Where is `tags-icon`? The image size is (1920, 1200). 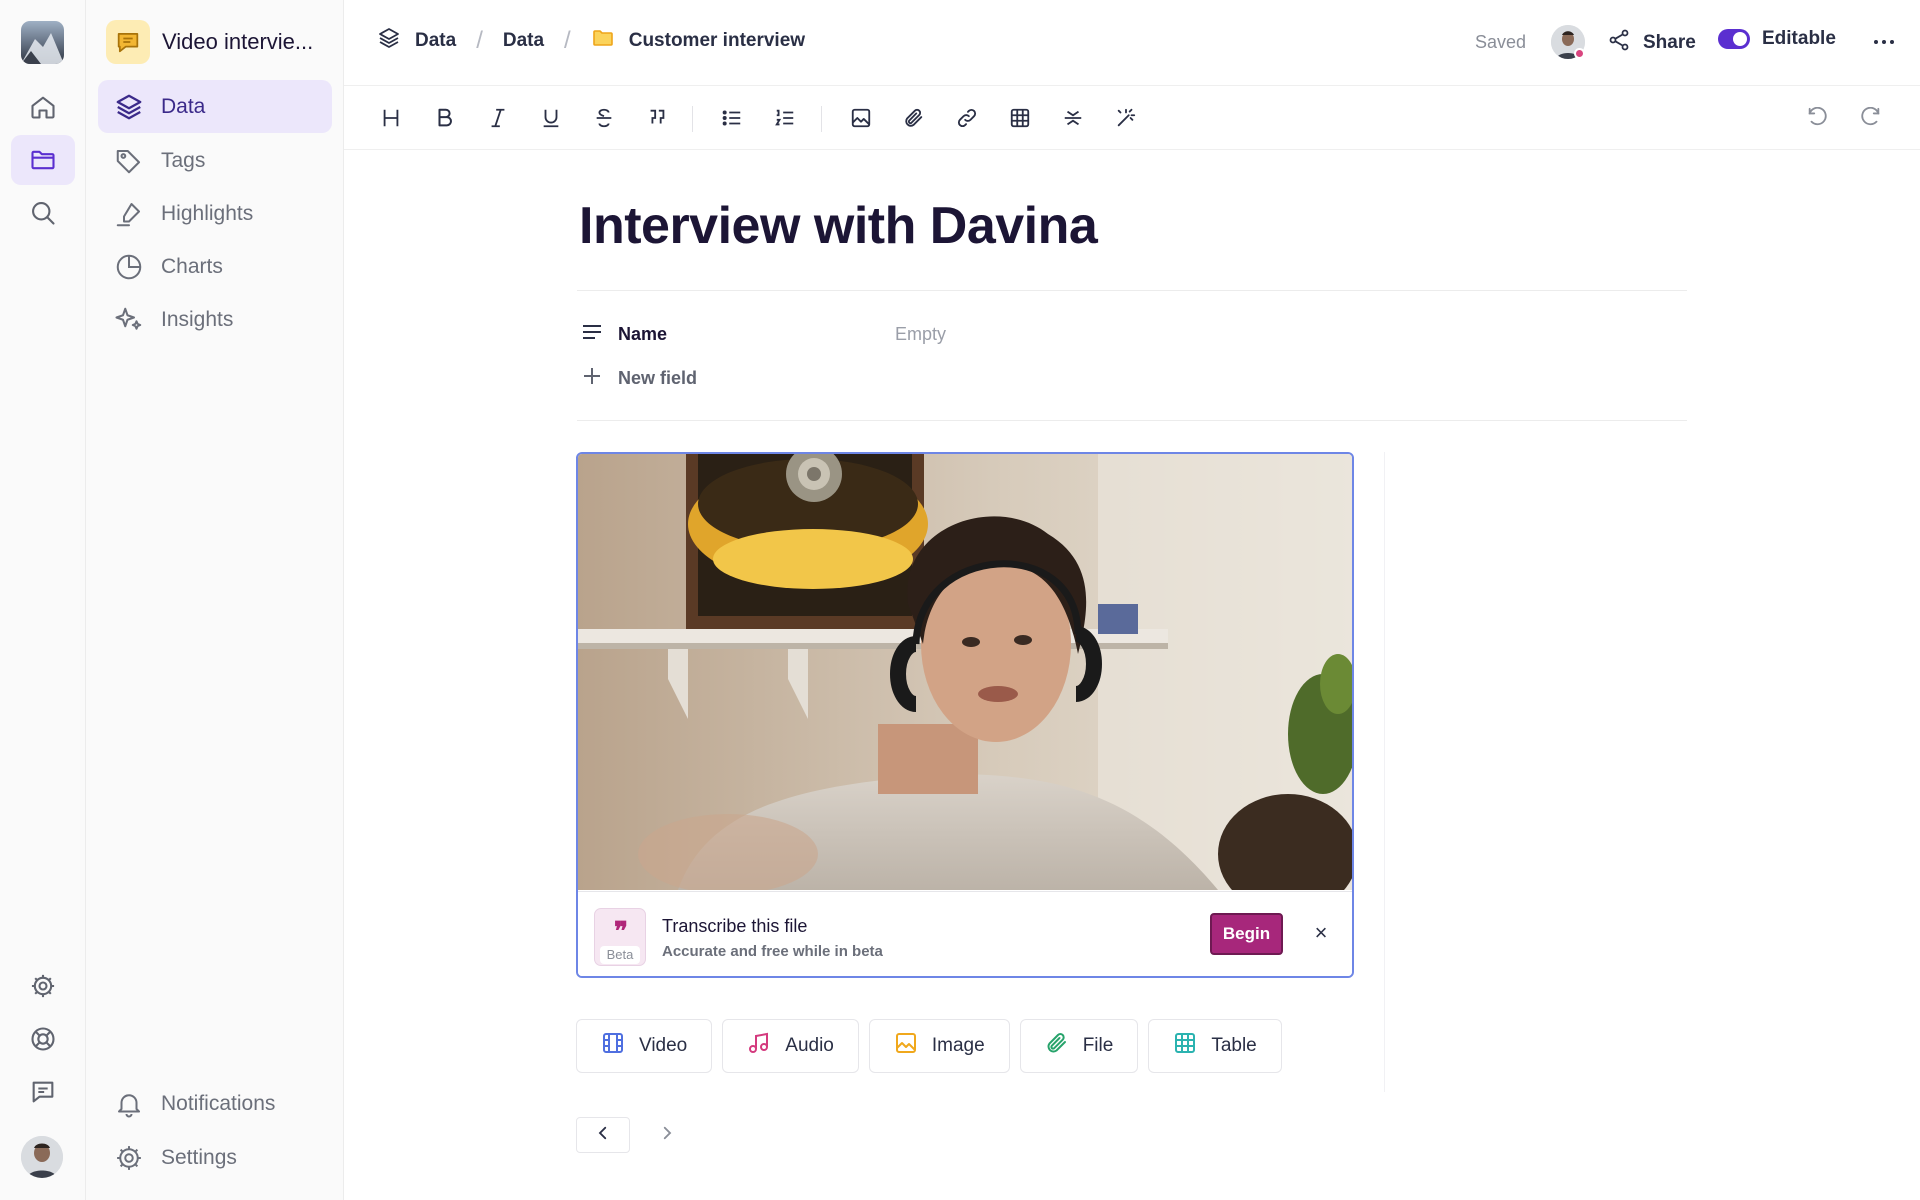 tags-icon is located at coordinates (129, 161).